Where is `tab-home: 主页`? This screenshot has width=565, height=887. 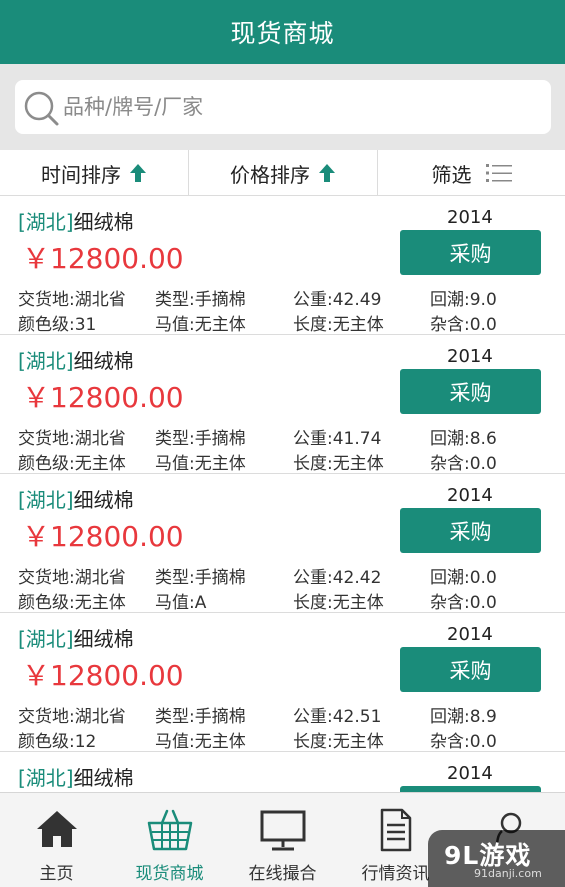 tab-home: 主页 is located at coordinates (56, 840).